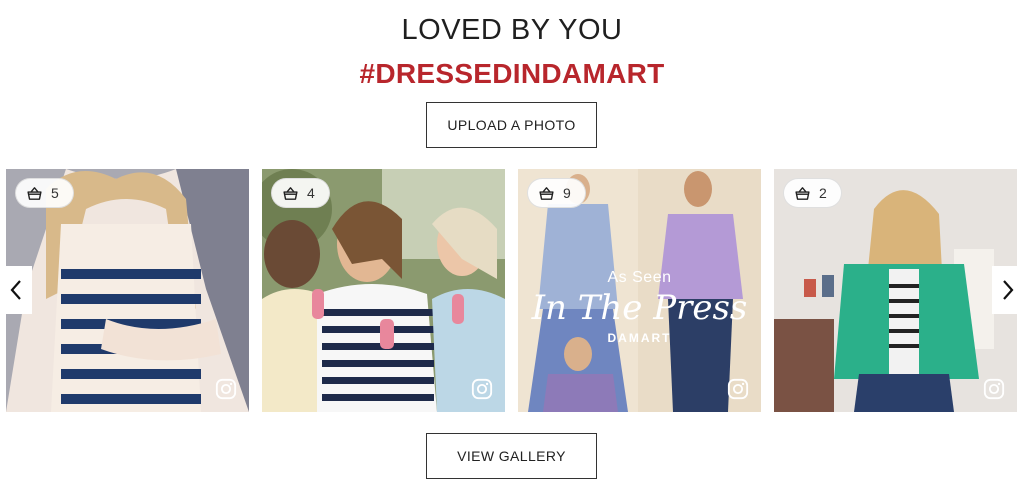 Image resolution: width=1024 pixels, height=481 pixels. What do you see at coordinates (44, 193) in the screenshot?
I see `product-count-badge: 5` at bounding box center [44, 193].